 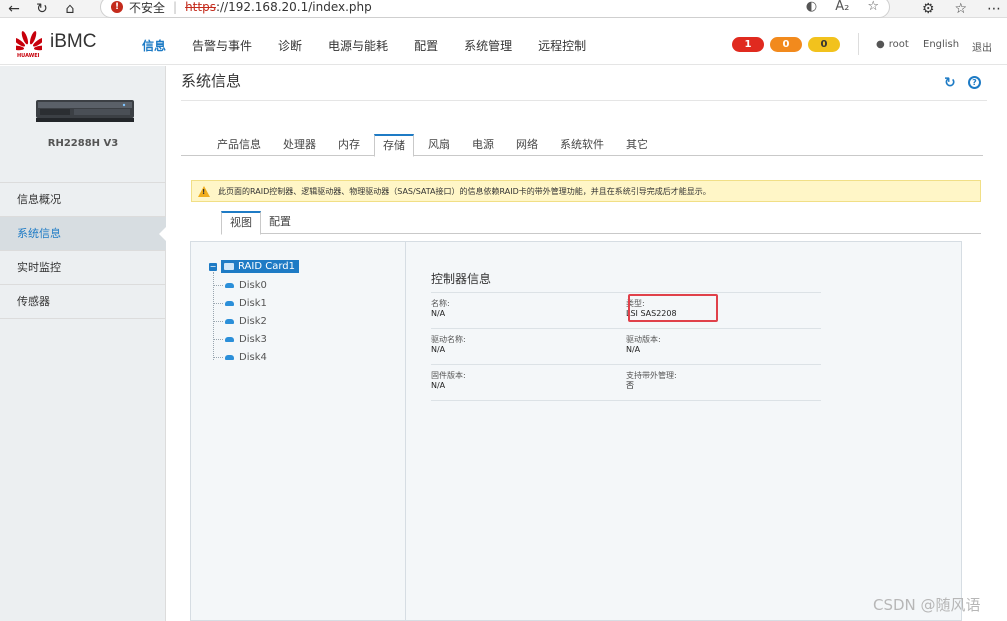 I want to click on field-value: 否, so click(x=630, y=385).